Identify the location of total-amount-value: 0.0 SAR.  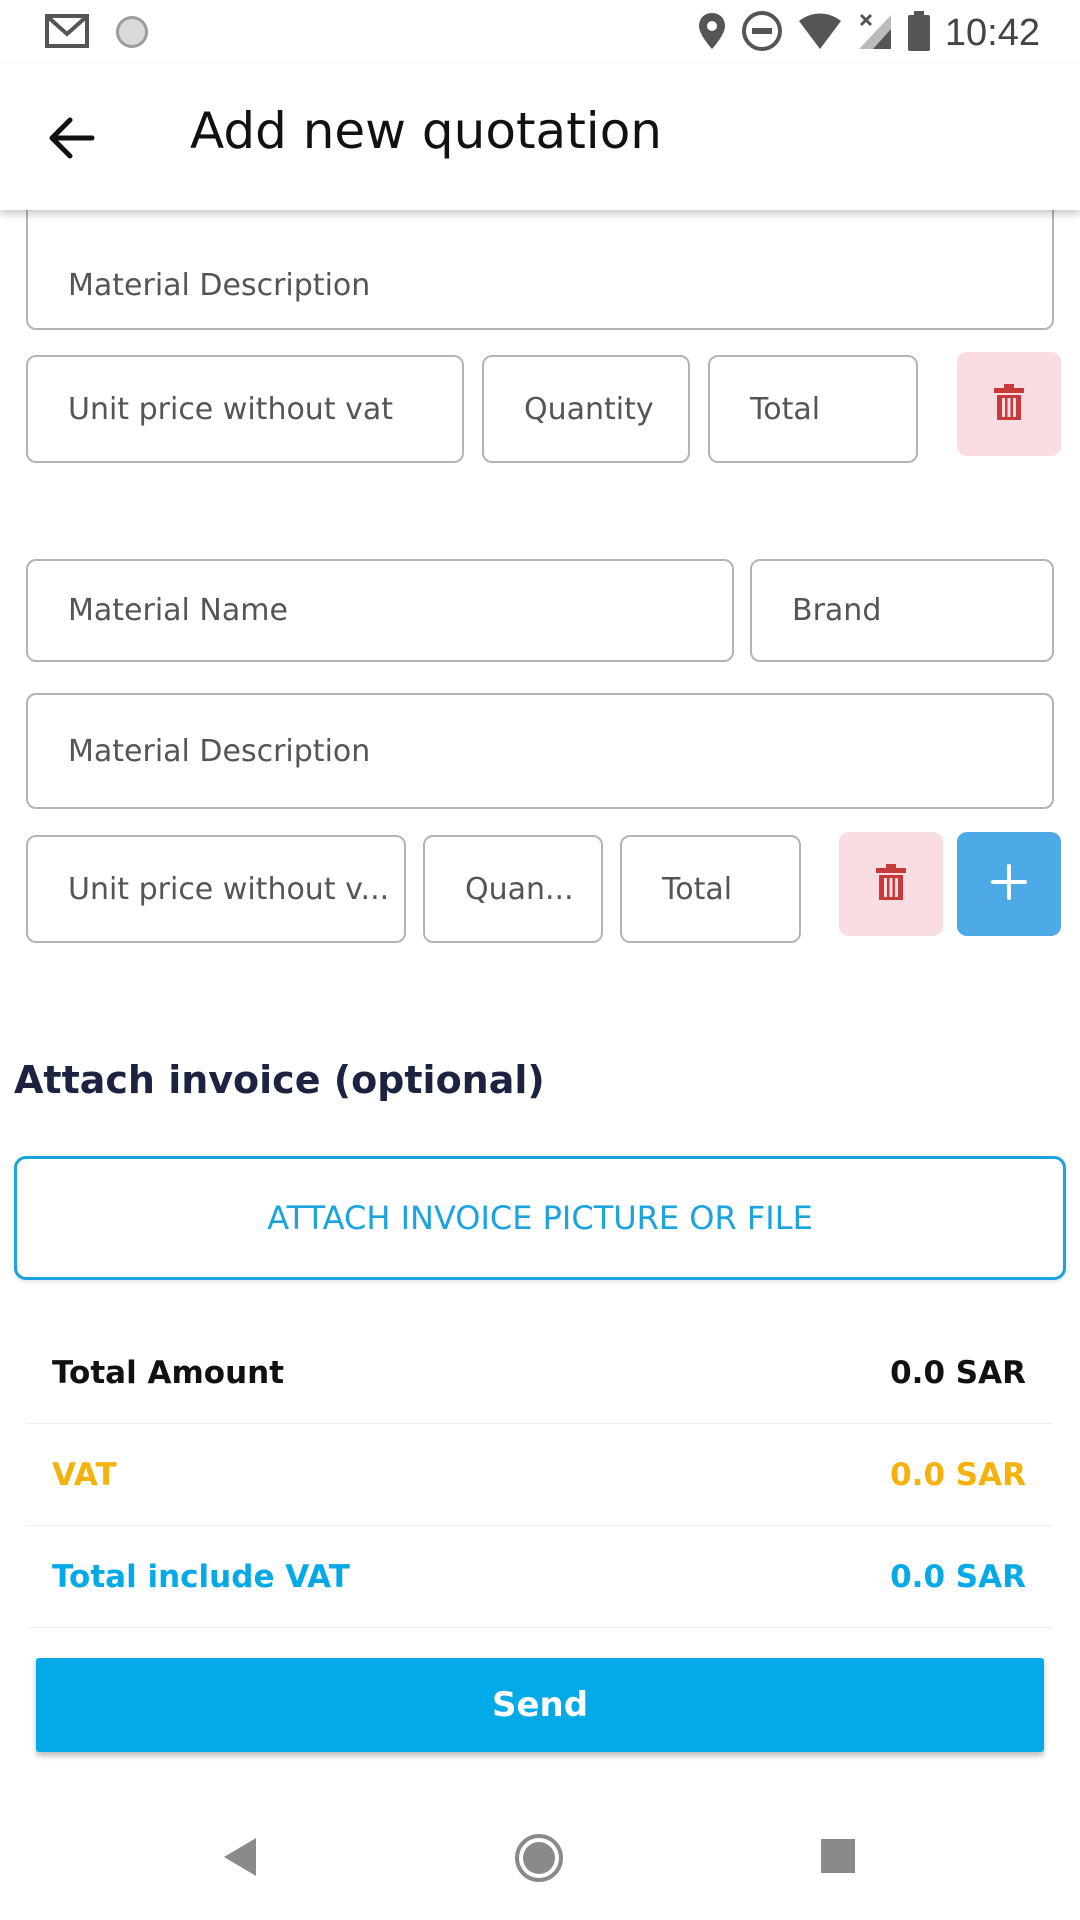
(958, 1372).